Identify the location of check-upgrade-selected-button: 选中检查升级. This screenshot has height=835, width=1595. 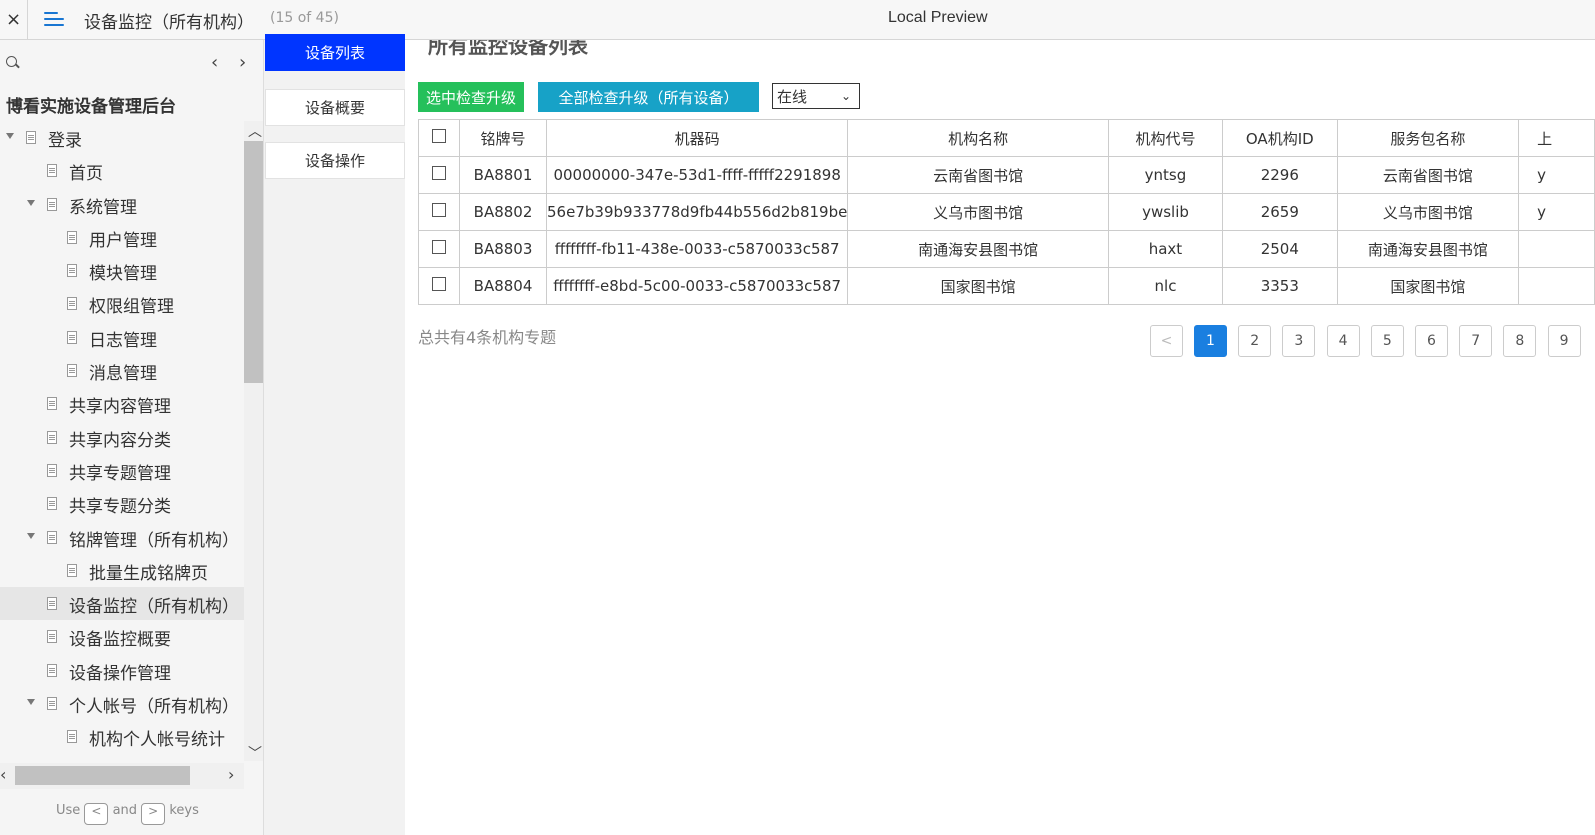
(471, 97).